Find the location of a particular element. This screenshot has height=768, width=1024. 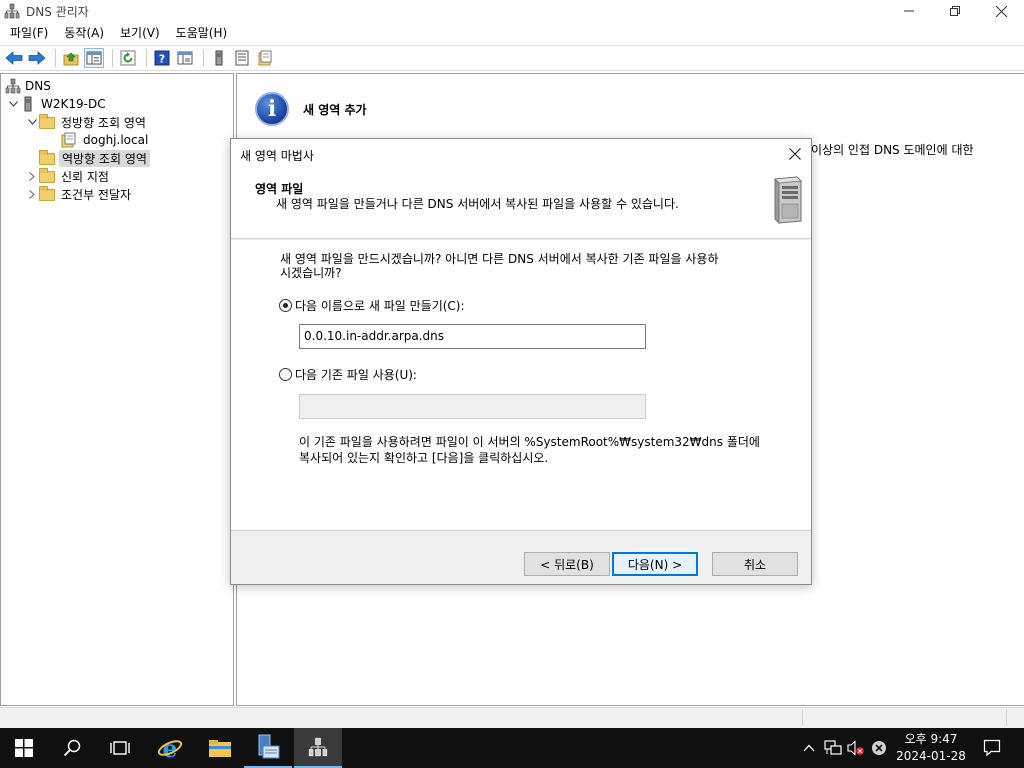

search-icon is located at coordinates (72, 748).